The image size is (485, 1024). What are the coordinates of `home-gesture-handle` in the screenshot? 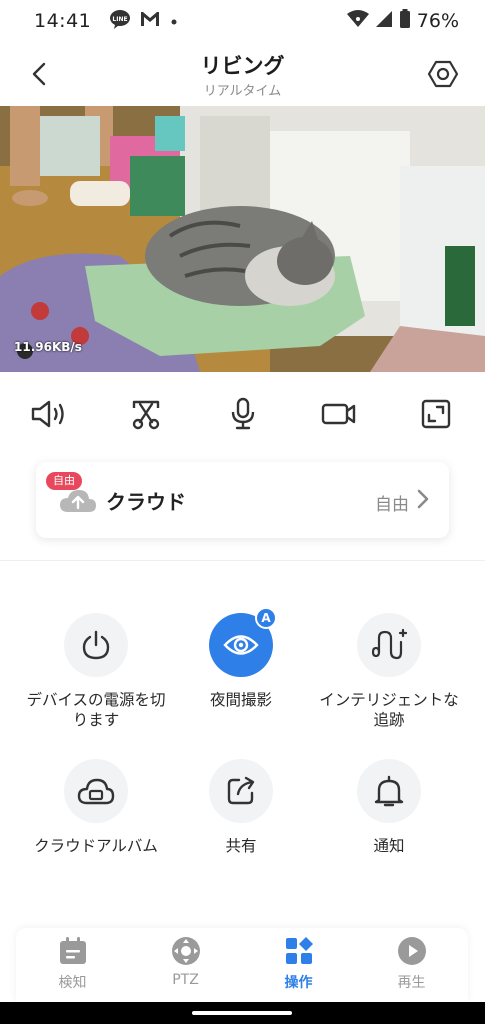 It's located at (242, 1013).